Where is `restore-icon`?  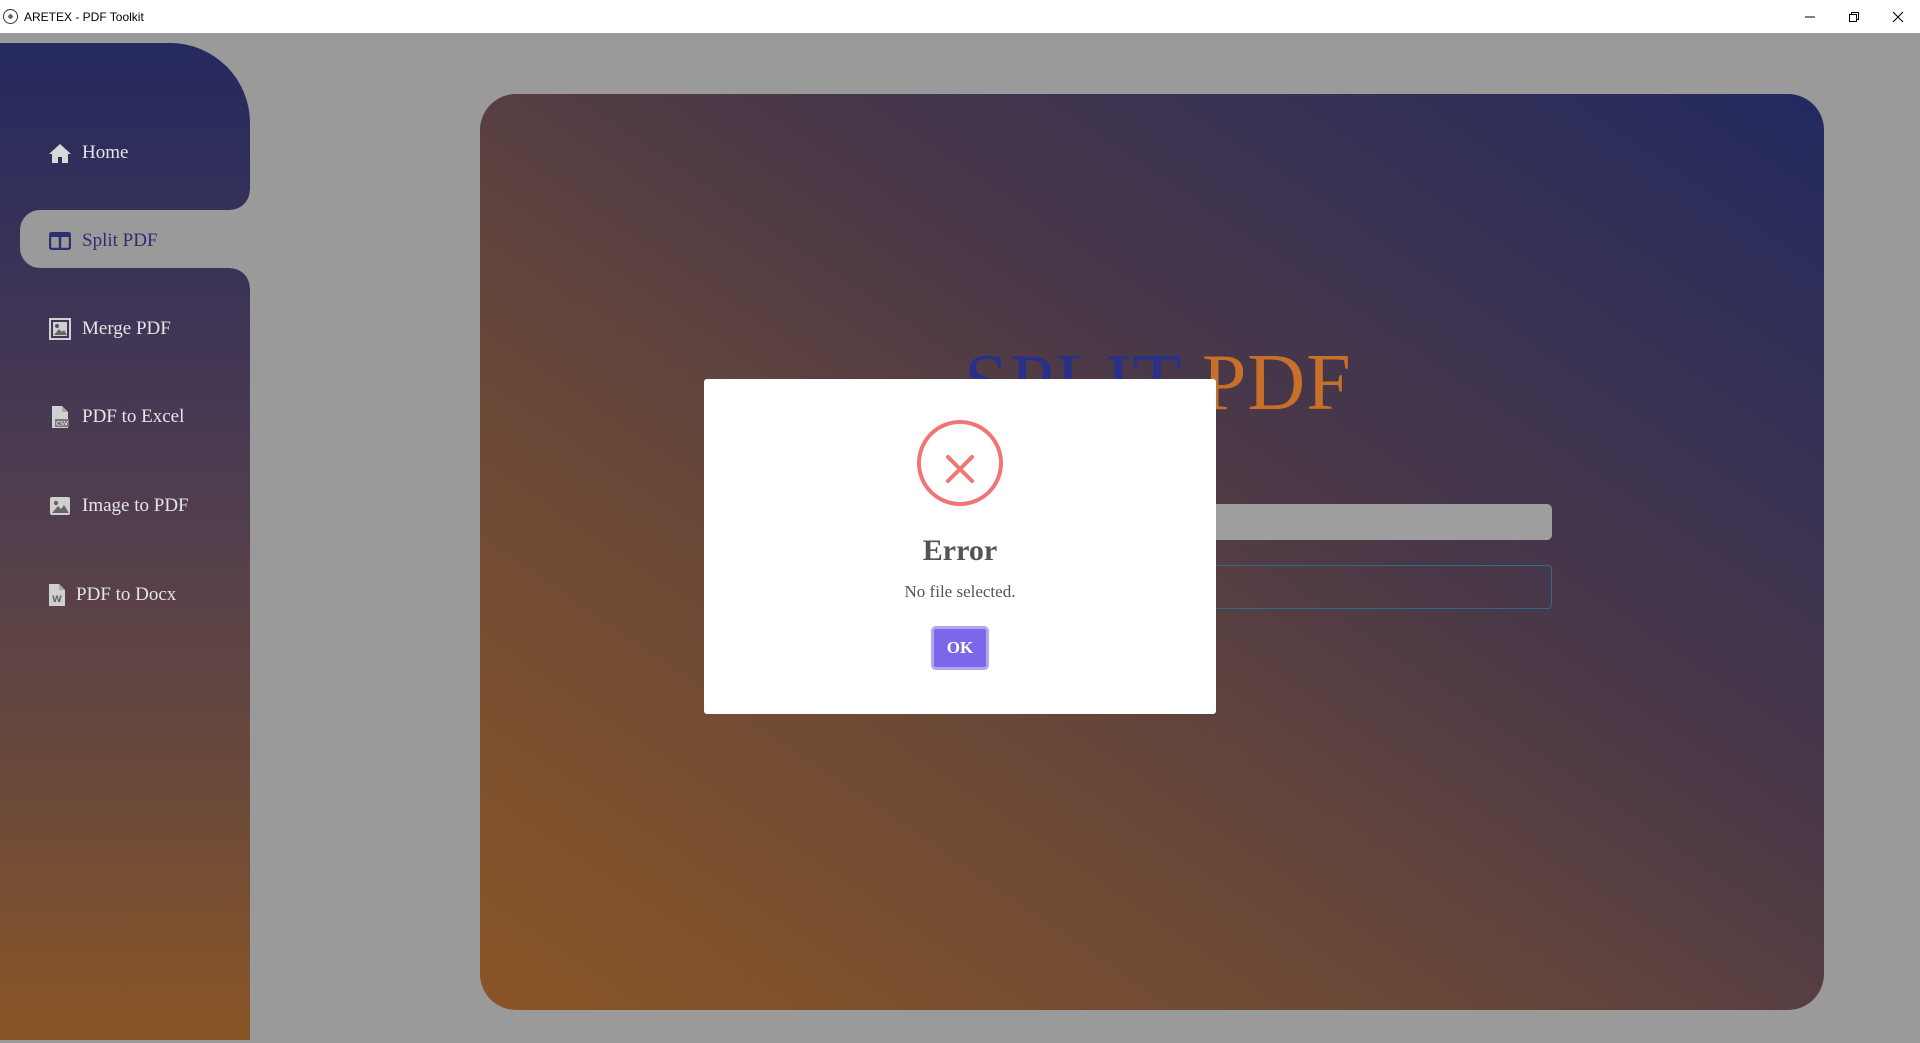 restore-icon is located at coordinates (1854, 16).